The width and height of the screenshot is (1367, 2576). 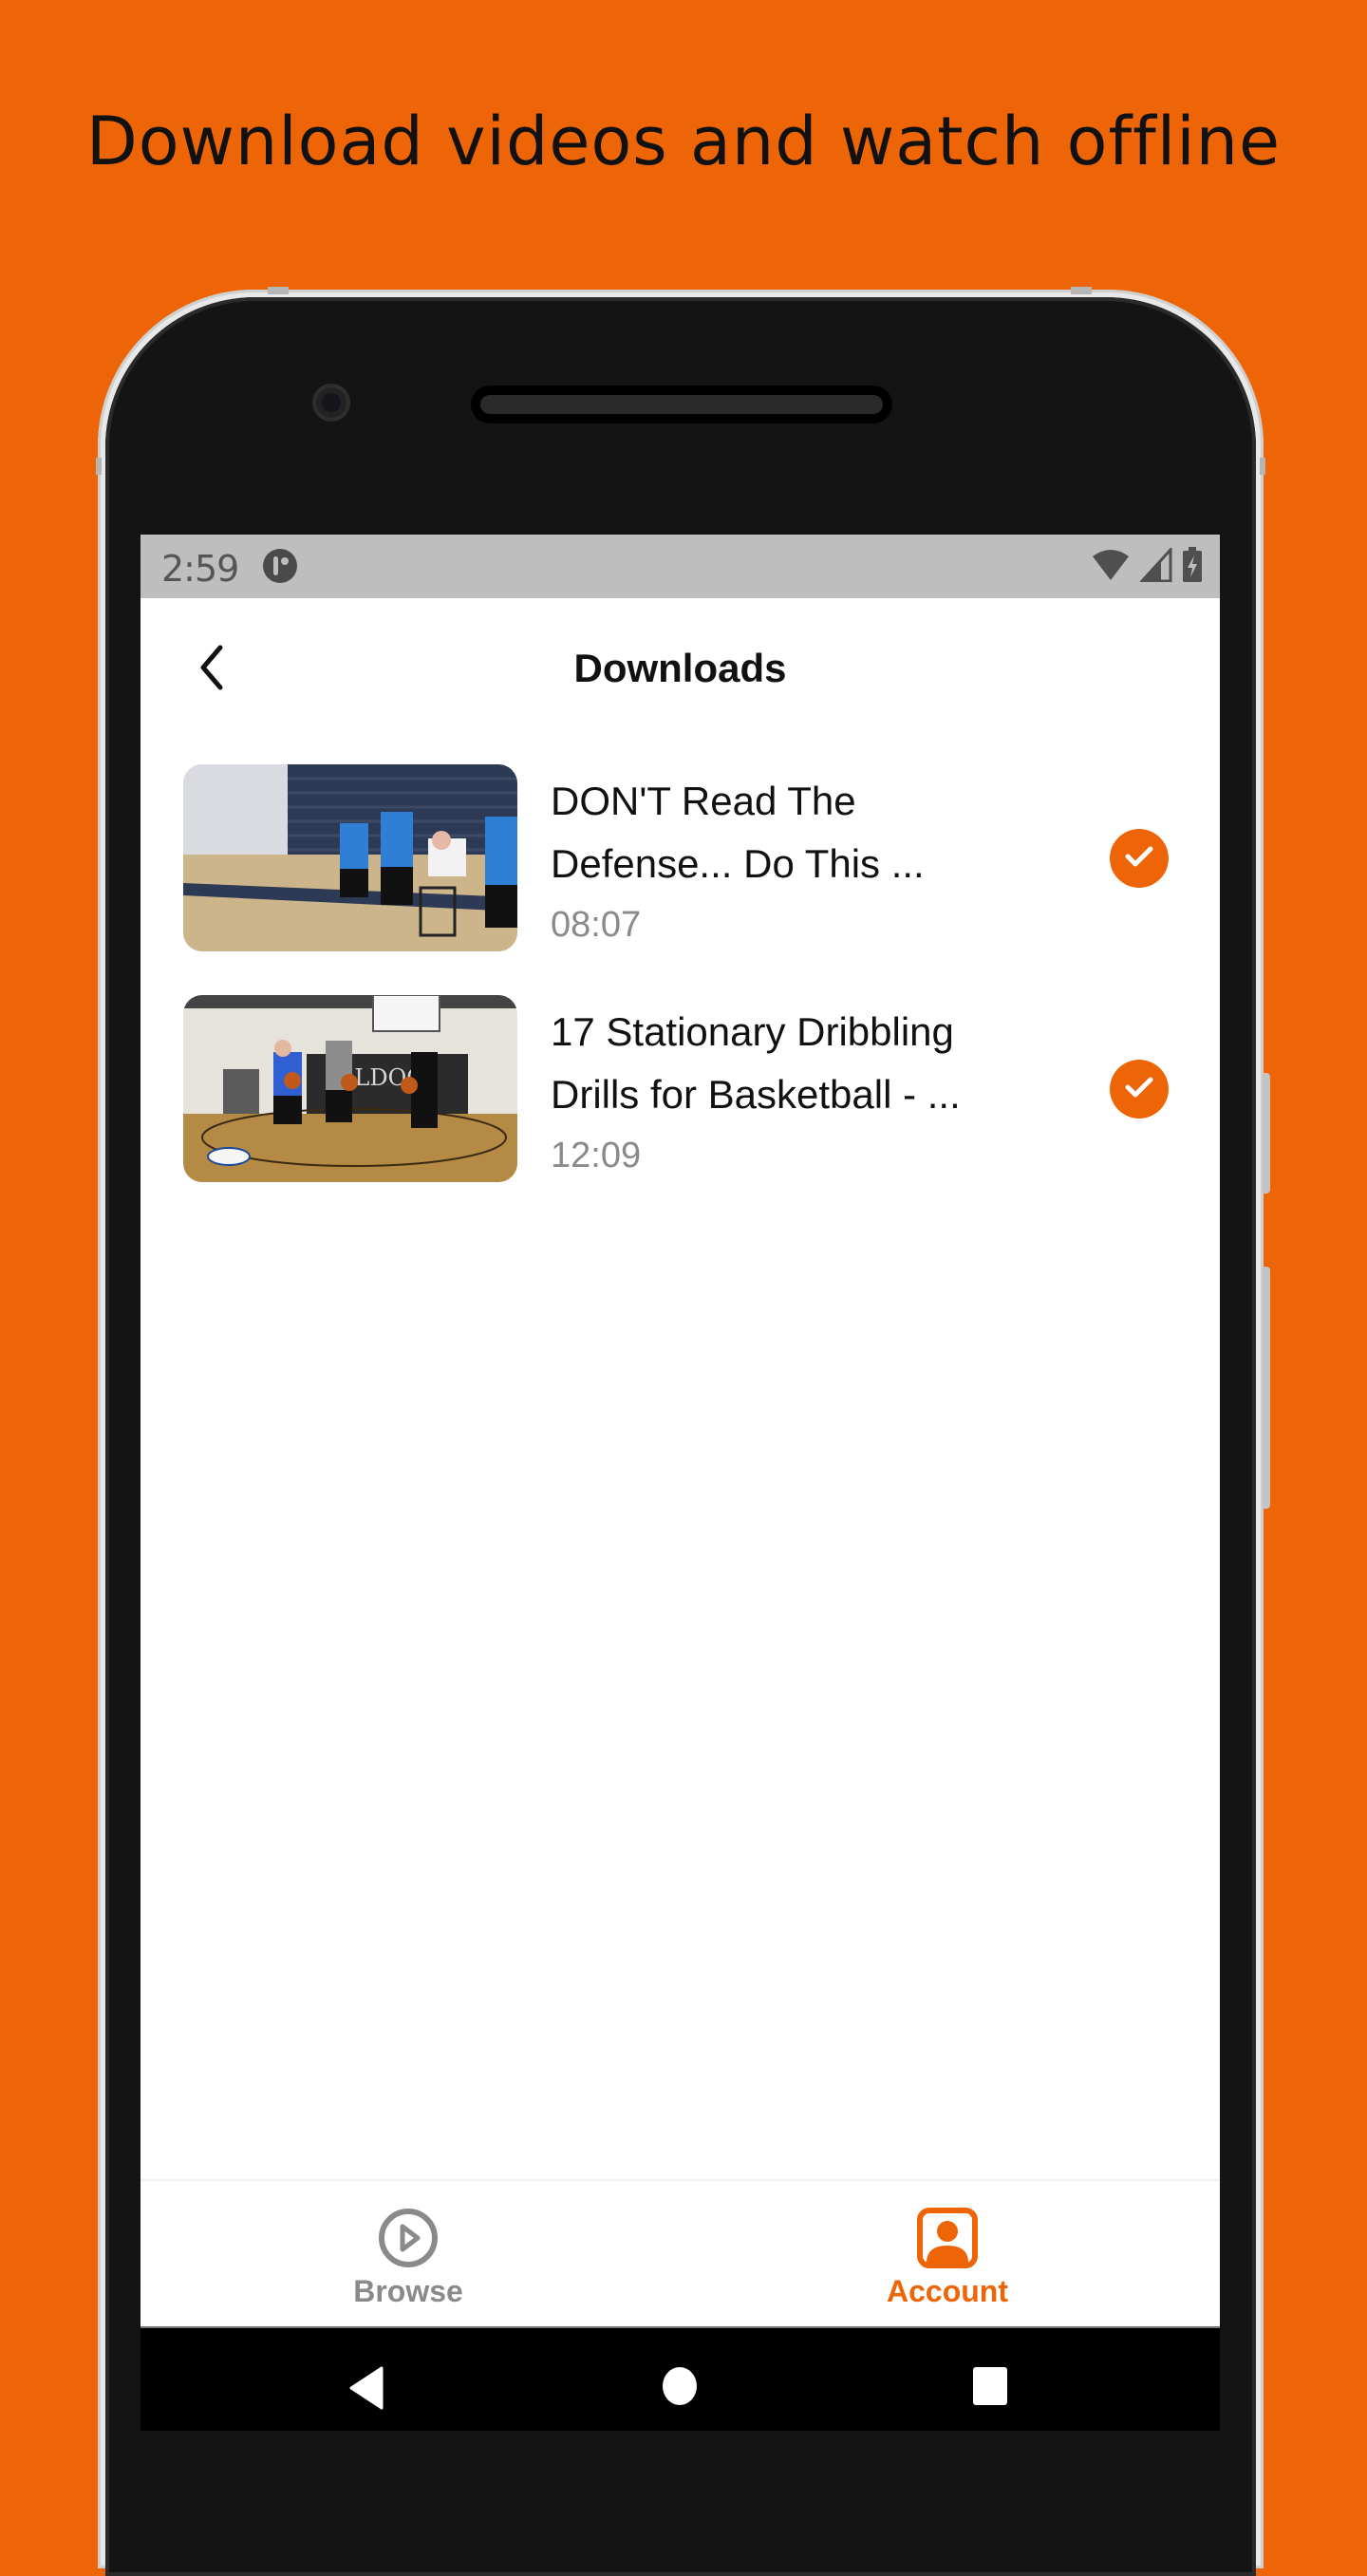 I want to click on play-circle-icon, so click(x=408, y=2238).